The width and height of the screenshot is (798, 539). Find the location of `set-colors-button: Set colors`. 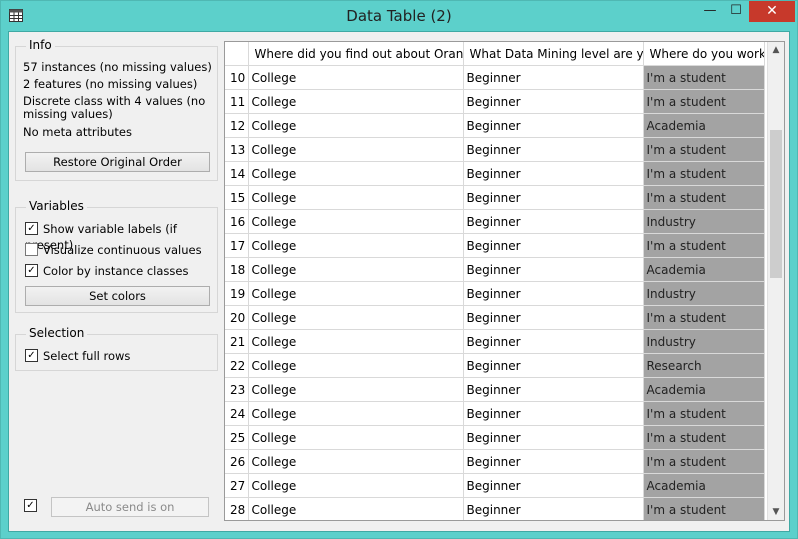

set-colors-button: Set colors is located at coordinates (117, 296).